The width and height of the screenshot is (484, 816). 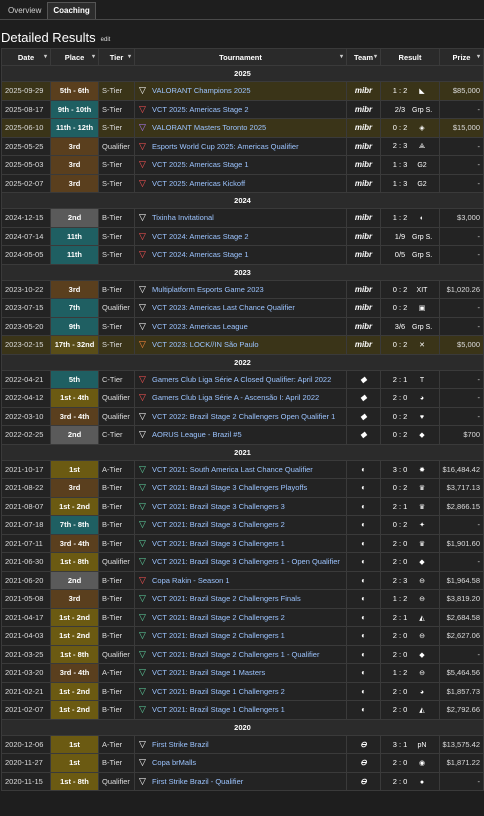 What do you see at coordinates (375, 56) in the screenshot?
I see `sort-icon: ▾` at bounding box center [375, 56].